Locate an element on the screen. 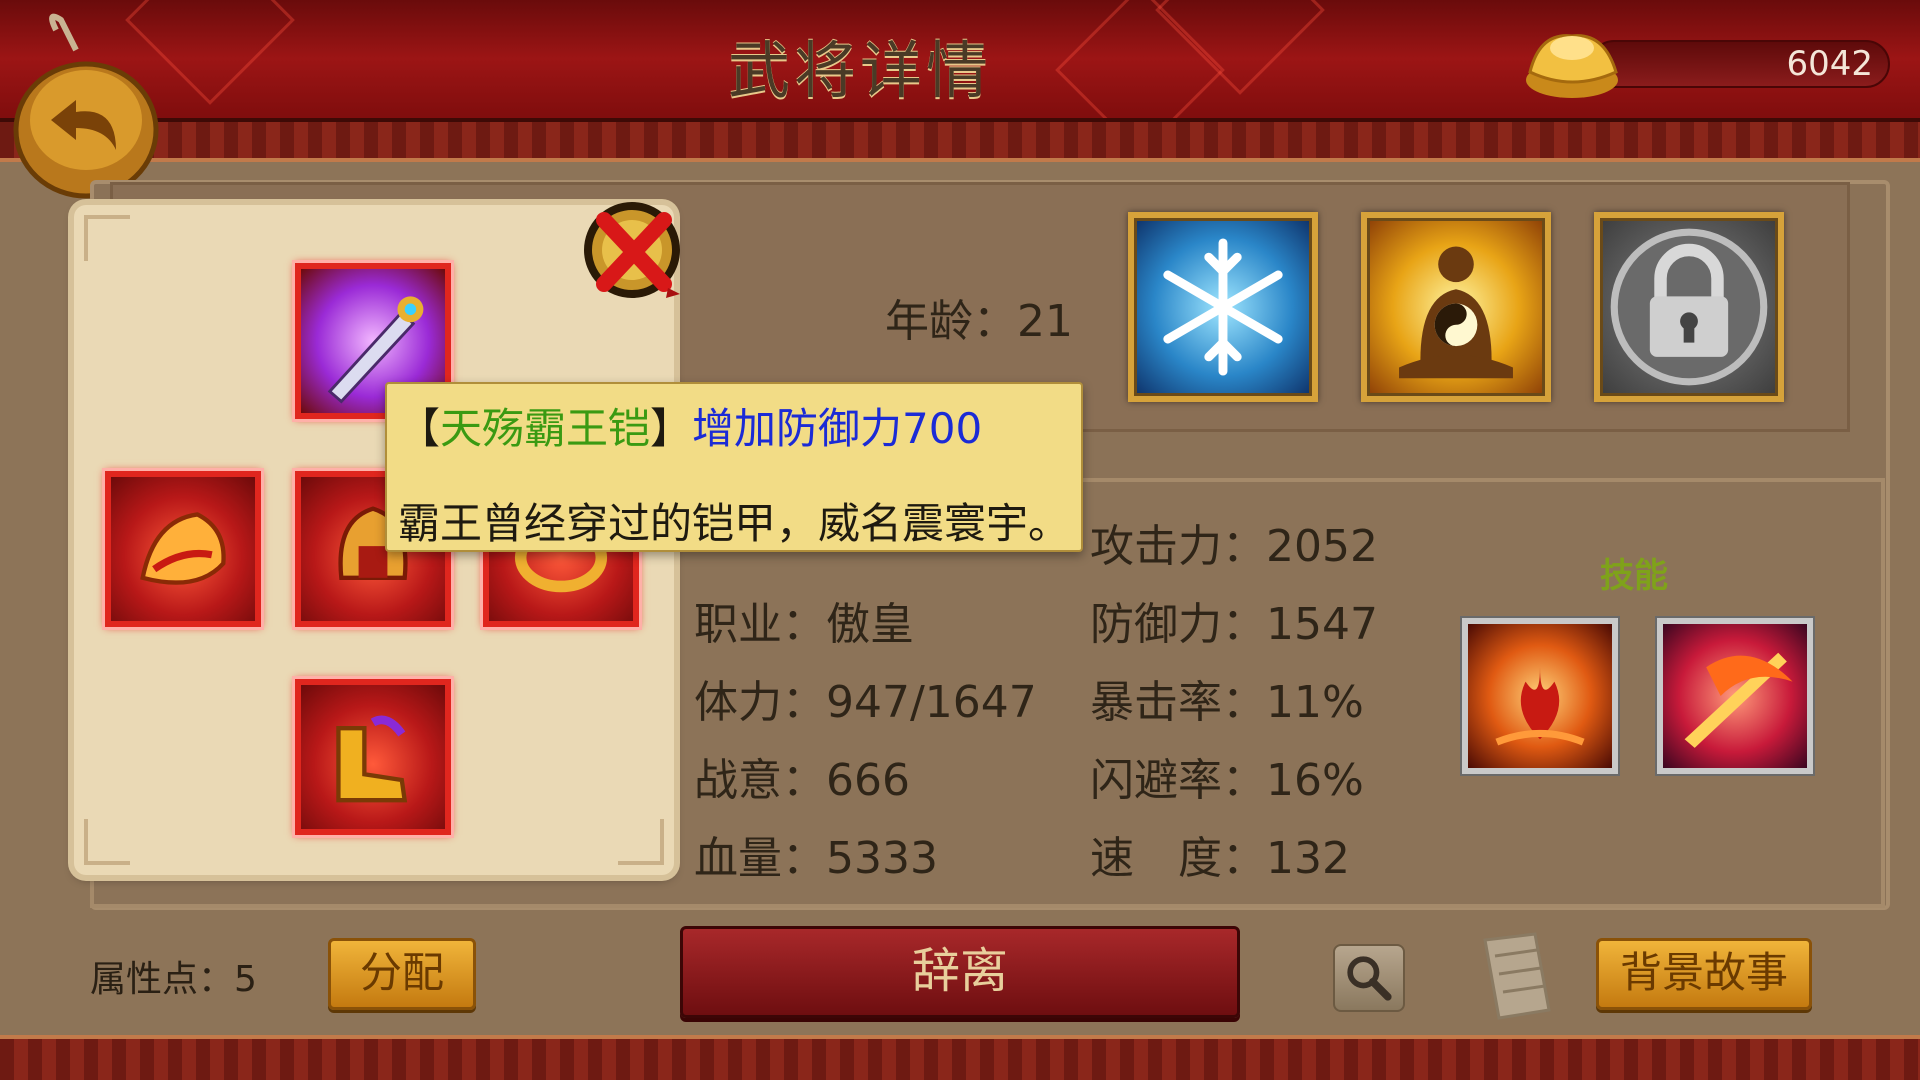 The image size is (1920, 1080). tooltip-title: 【天殇霸王铠】增加防御力700 is located at coordinates (690, 425).